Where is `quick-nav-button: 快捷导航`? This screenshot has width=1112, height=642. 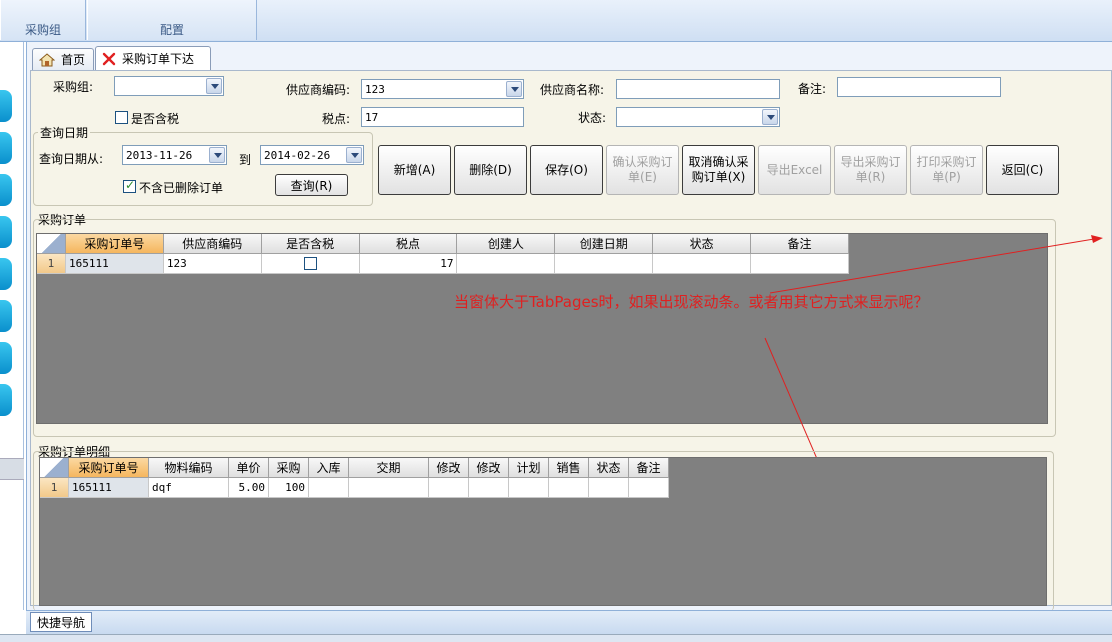 quick-nav-button: 快捷导航 is located at coordinates (61, 622).